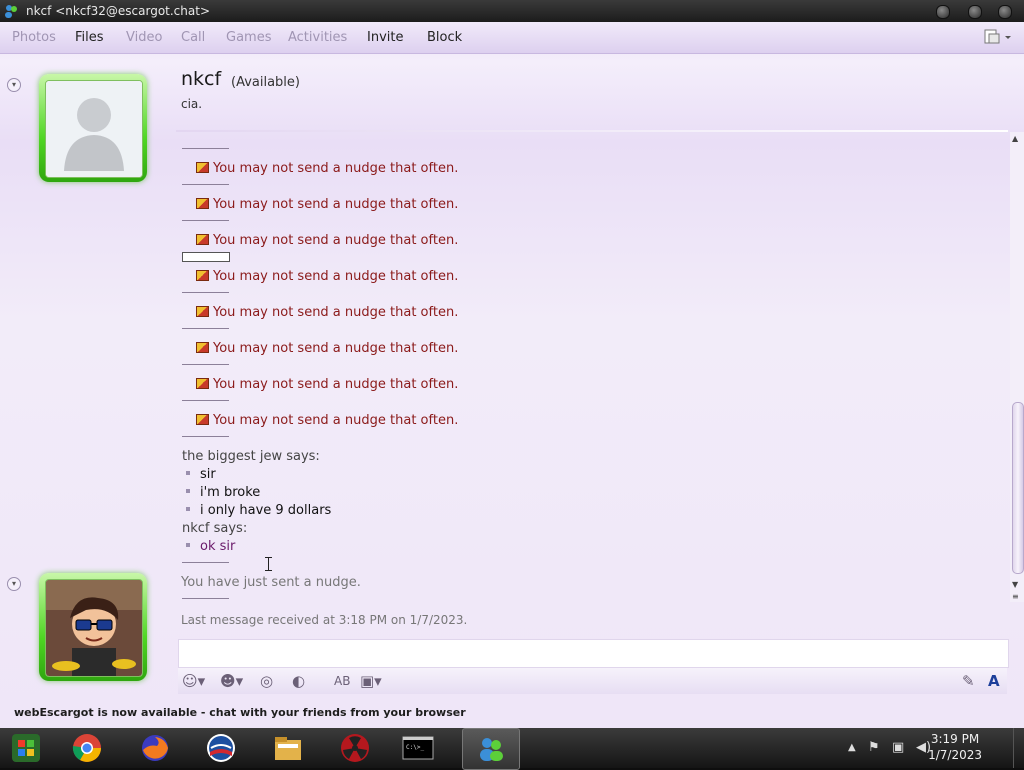 This screenshot has width=1024, height=770. Describe the element at coordinates (210, 546) in the screenshot. I see `message-line: ok sir` at that location.